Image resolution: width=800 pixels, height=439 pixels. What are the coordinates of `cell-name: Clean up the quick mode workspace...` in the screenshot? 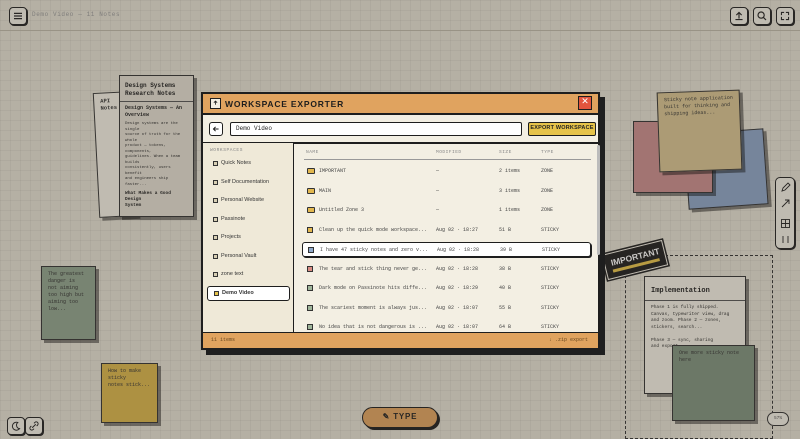 It's located at (373, 229).